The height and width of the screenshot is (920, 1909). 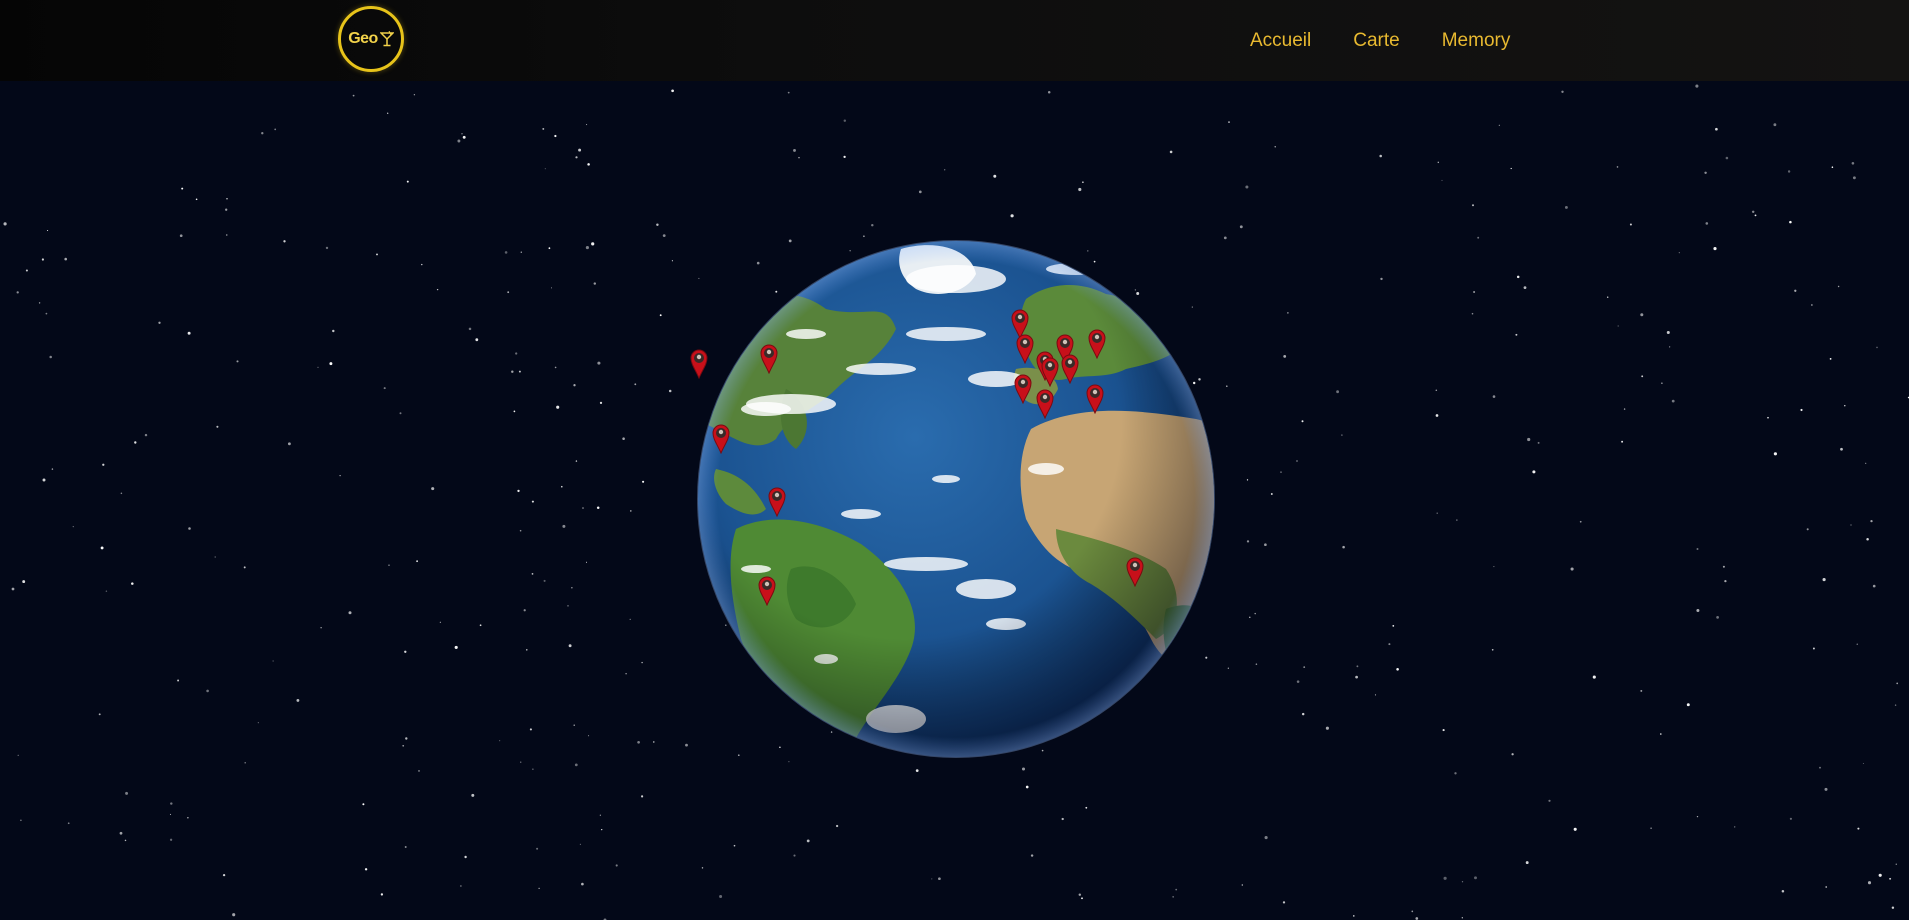 What do you see at coordinates (1280, 41) in the screenshot?
I see `nav-accueil-link: Accueil` at bounding box center [1280, 41].